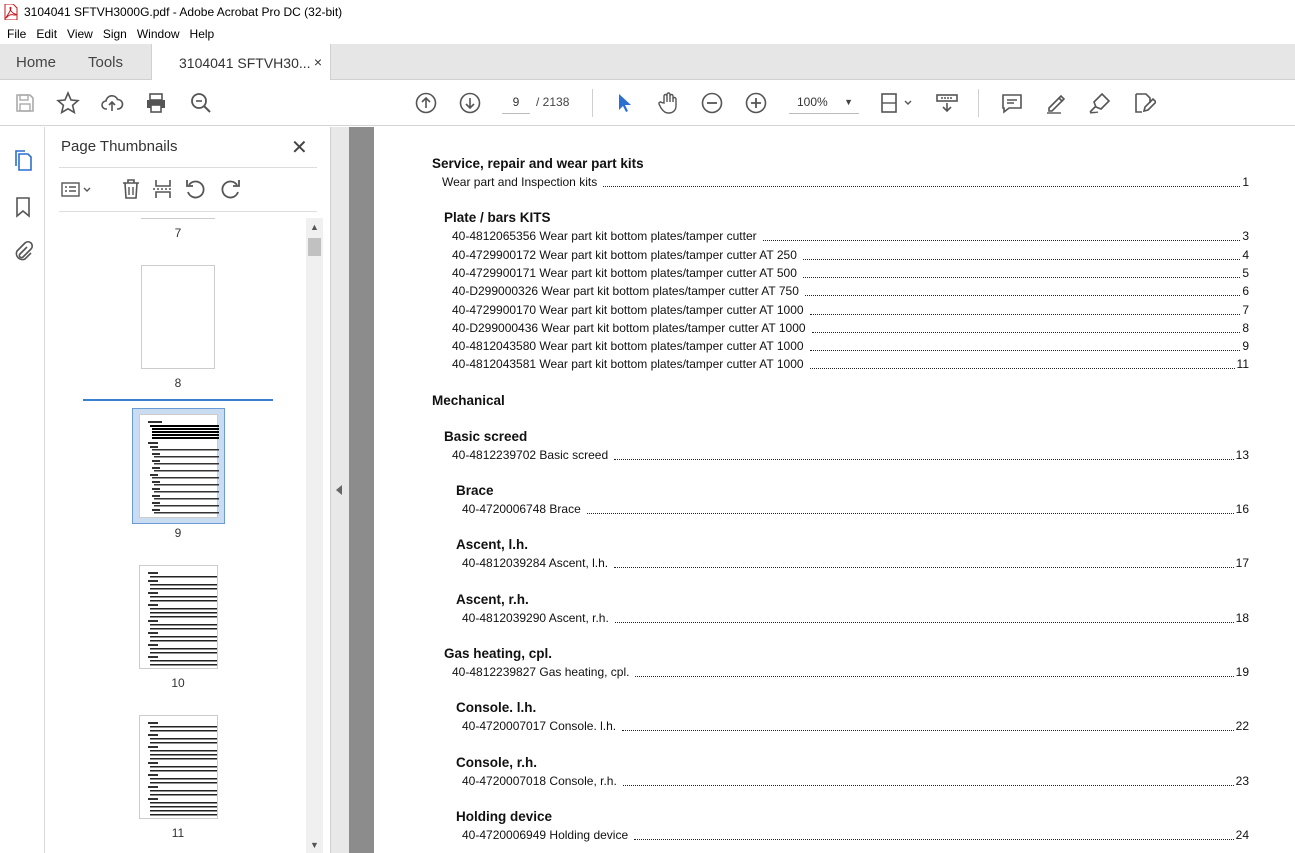 The height and width of the screenshot is (853, 1295). Describe the element at coordinates (812, 102) in the screenshot. I see `zoom-level-value: 100%` at that location.